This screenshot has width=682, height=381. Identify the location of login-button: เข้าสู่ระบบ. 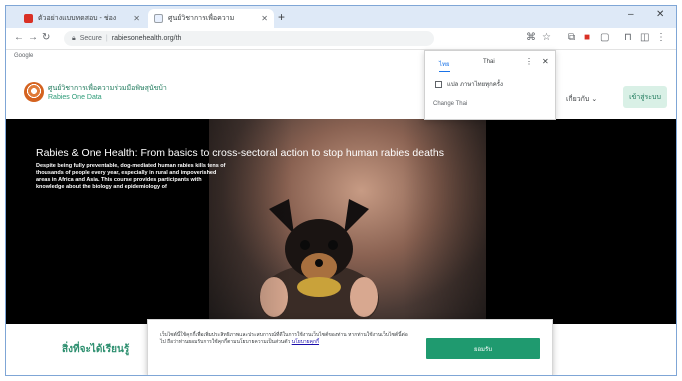
(645, 97).